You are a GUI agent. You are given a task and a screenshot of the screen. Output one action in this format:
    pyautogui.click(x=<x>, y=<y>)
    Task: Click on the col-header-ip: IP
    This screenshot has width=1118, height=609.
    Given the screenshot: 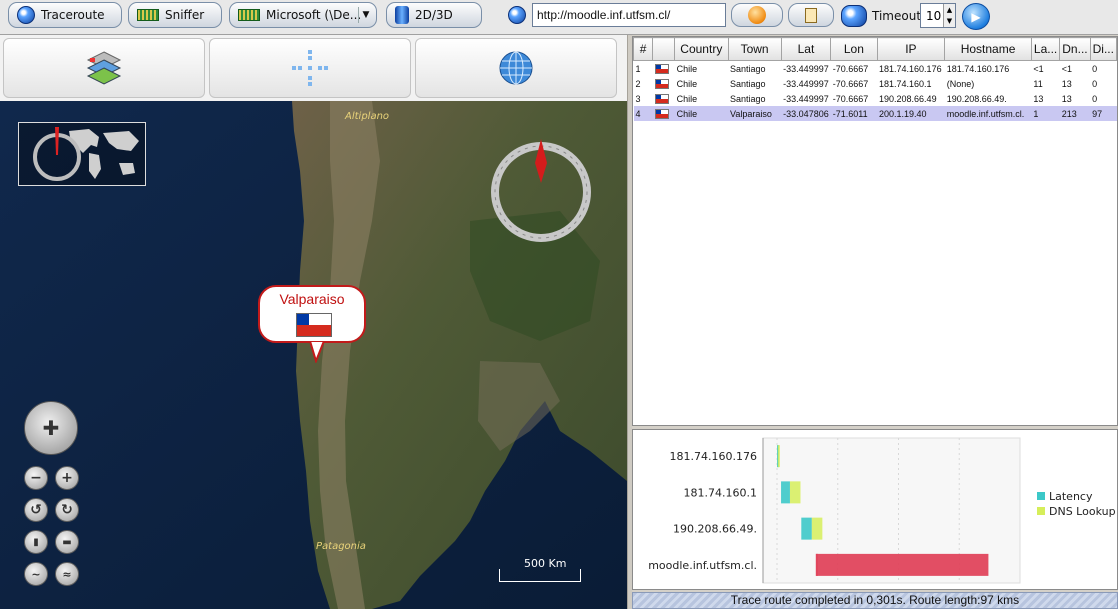 What is the action you would take?
    pyautogui.click(x=911, y=49)
    